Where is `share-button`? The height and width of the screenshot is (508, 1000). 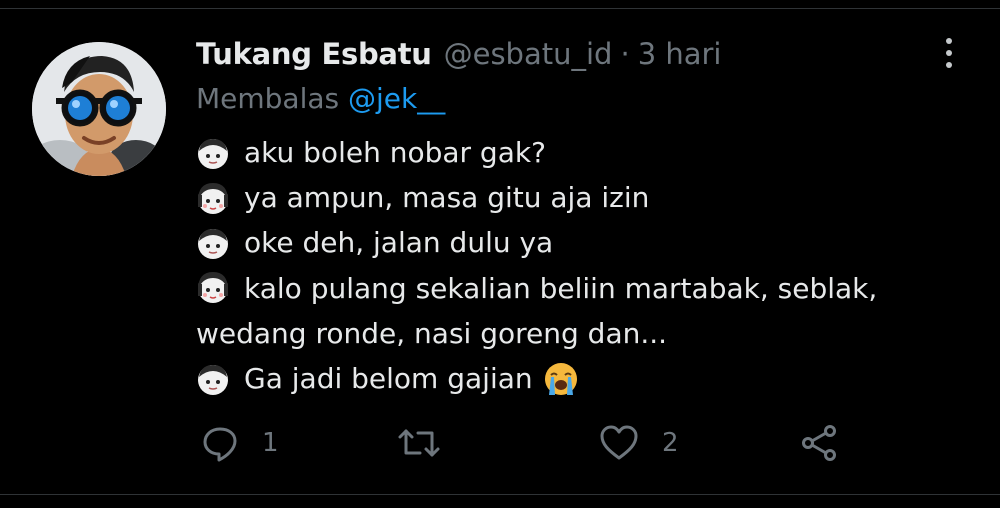 share-button is located at coordinates (820, 443).